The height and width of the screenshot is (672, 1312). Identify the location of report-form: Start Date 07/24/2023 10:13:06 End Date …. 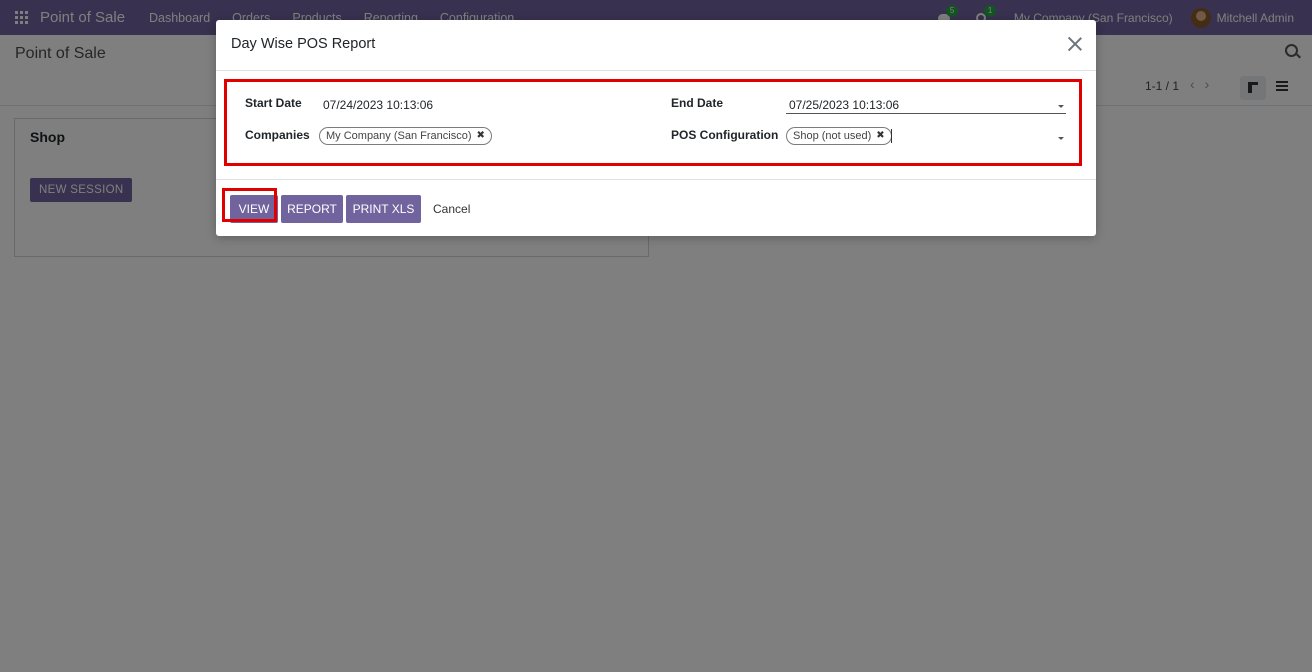
(653, 122).